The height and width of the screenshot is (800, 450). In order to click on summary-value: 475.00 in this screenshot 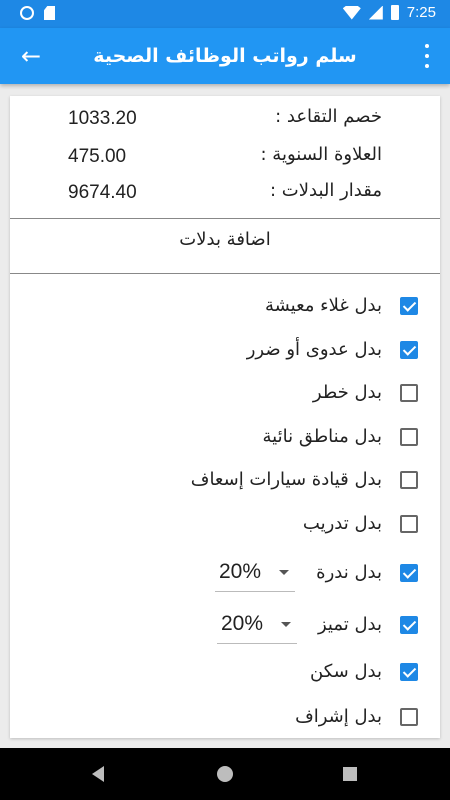, I will do `click(97, 156)`.